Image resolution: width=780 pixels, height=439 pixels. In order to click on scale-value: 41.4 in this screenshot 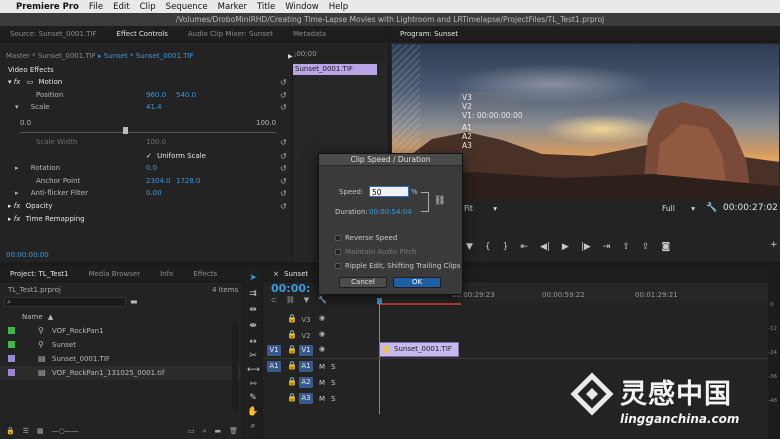, I will do `click(154, 107)`.